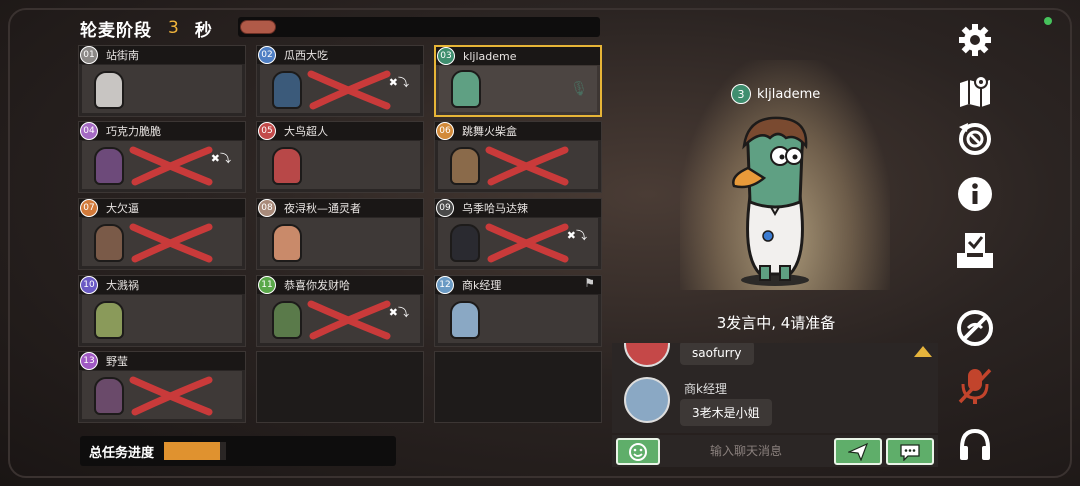  I want to click on player-name: 野莹, so click(117, 361).